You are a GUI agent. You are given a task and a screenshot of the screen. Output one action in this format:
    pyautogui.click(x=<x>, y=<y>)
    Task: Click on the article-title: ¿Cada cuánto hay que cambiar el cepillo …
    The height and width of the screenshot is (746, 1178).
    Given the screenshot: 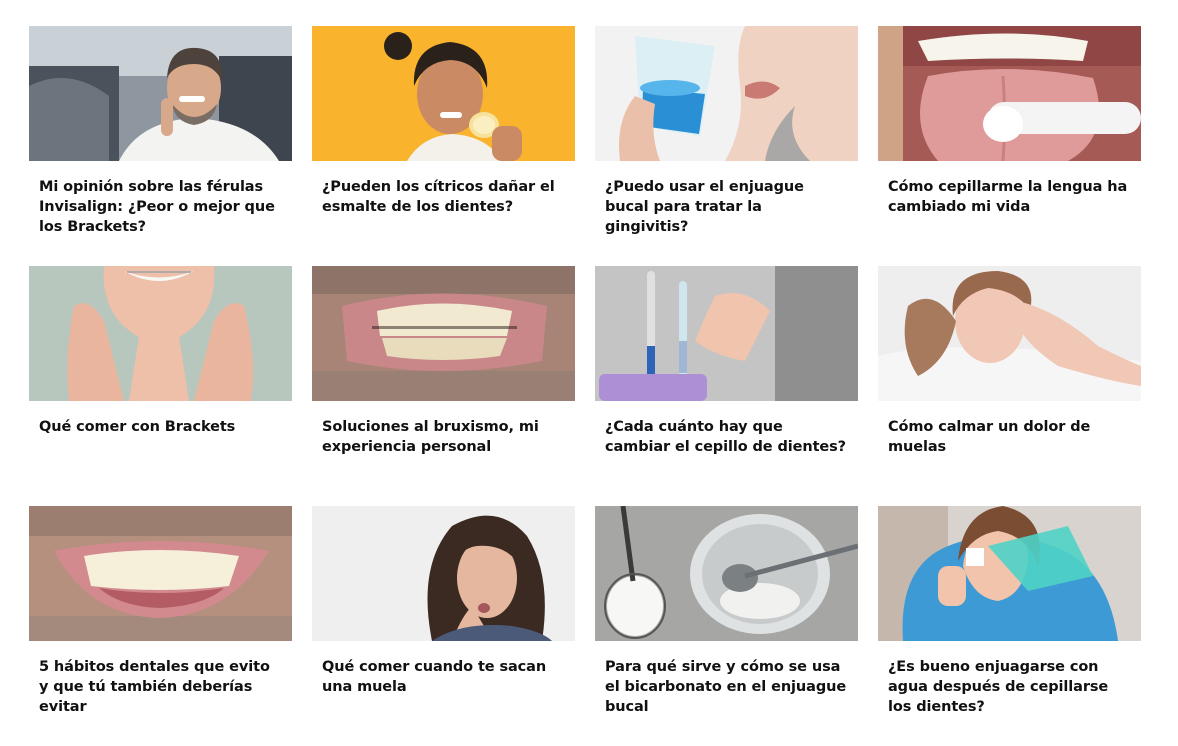 What is the action you would take?
    pyautogui.click(x=726, y=437)
    